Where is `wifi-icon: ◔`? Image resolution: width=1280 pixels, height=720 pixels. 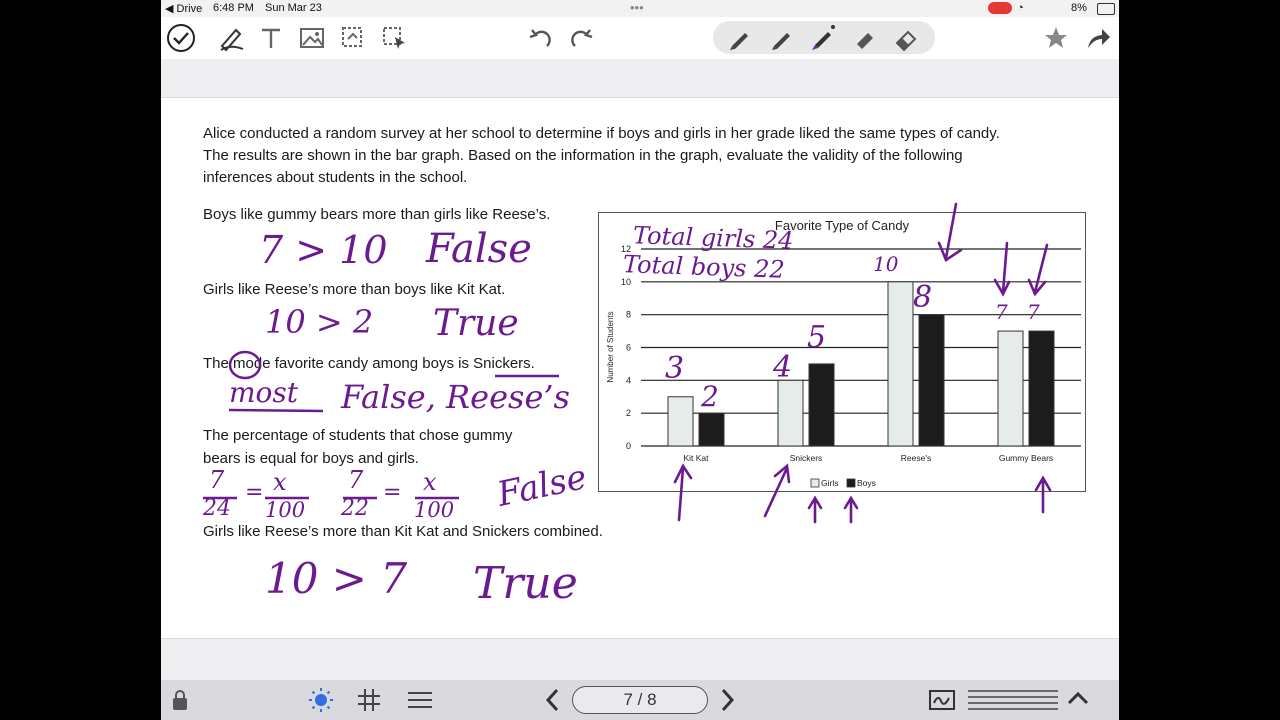
wifi-icon: ◔ is located at coordinates (1020, 8).